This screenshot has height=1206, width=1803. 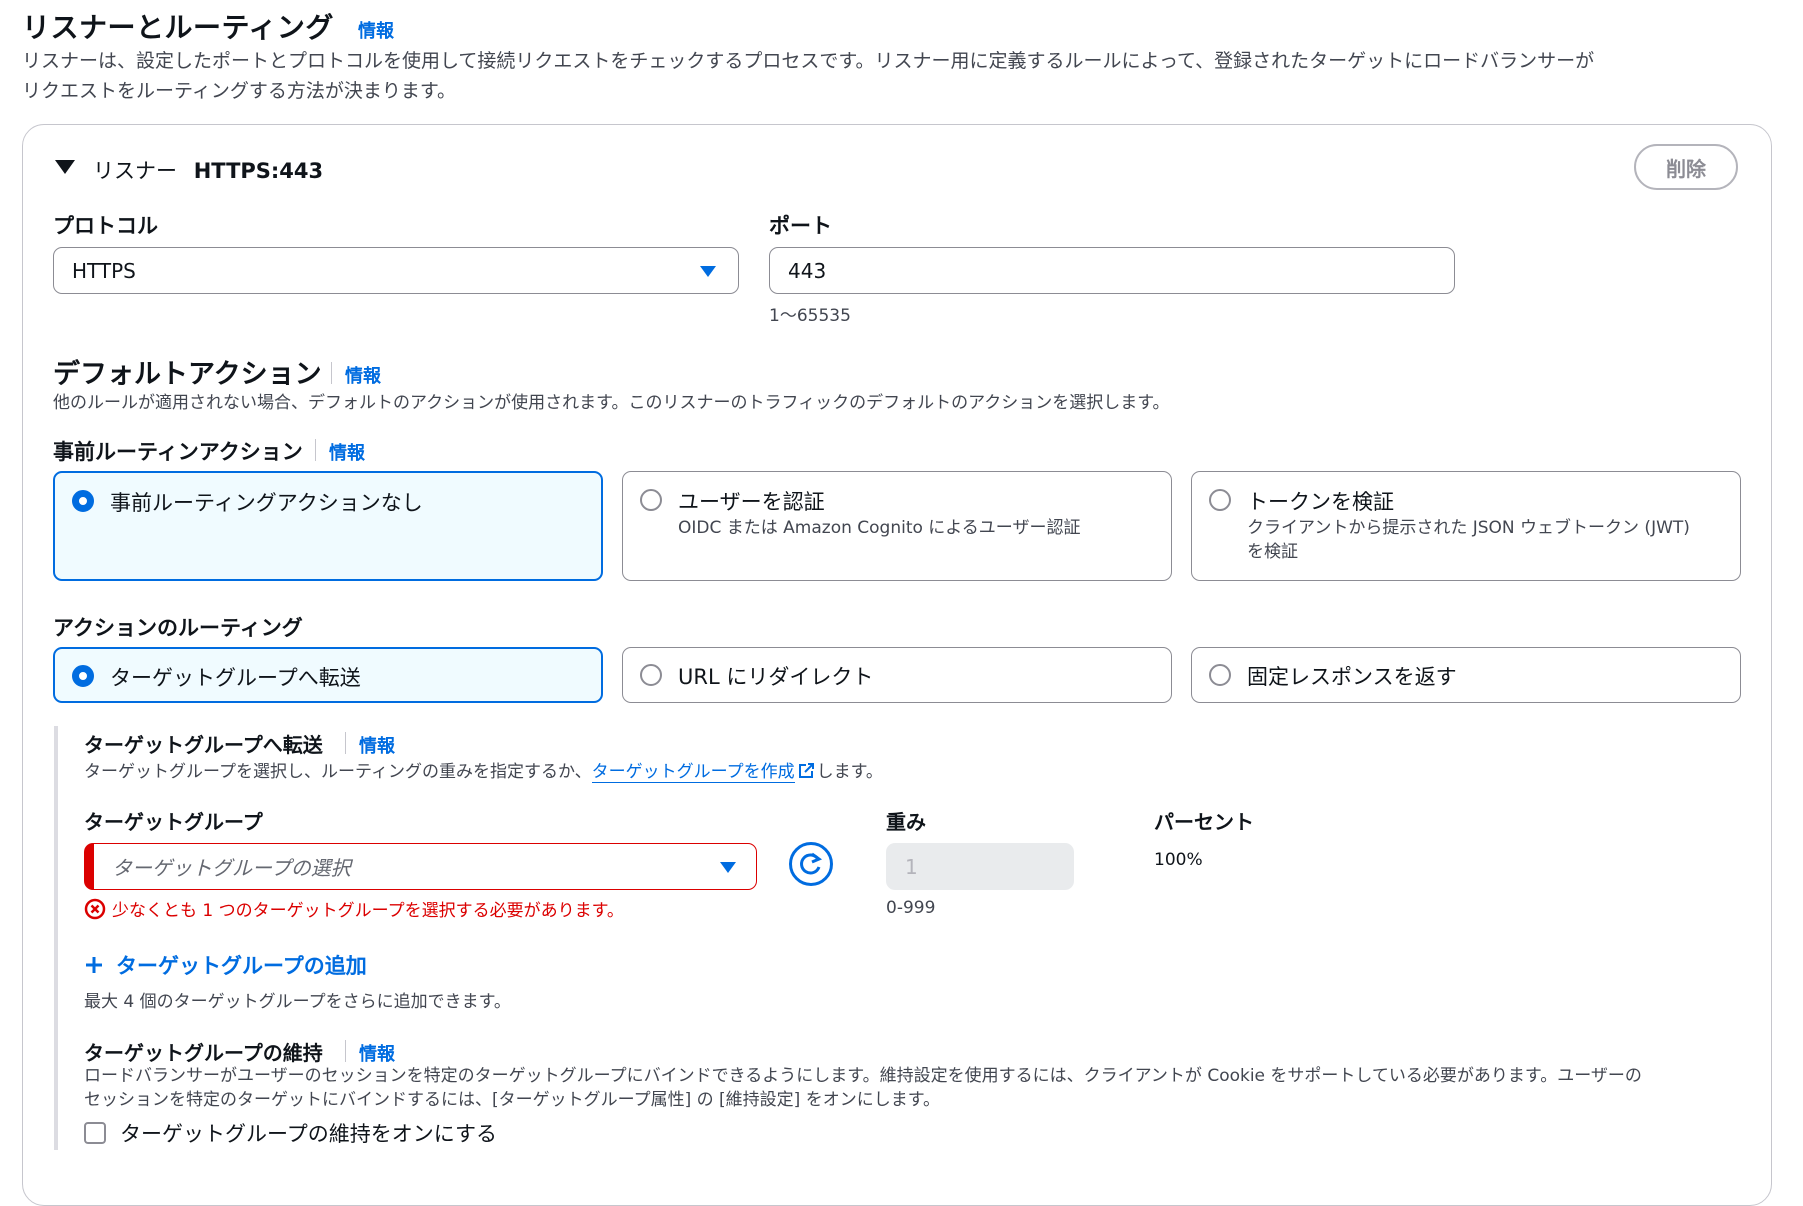 What do you see at coordinates (203, 1053) in the screenshot?
I see `stickiness-title: ターゲットグループの維持` at bounding box center [203, 1053].